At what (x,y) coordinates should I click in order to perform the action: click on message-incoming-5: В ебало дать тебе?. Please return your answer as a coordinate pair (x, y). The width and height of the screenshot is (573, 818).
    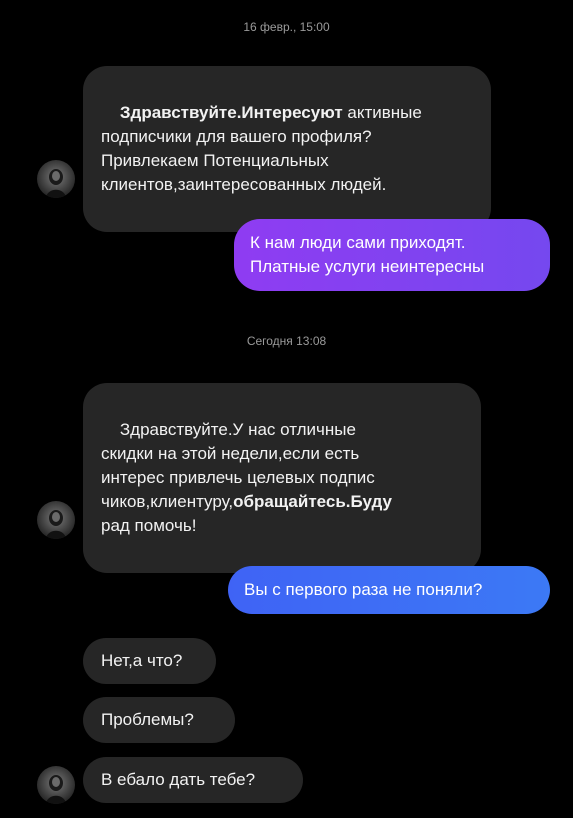
    Looking at the image, I should click on (193, 780).